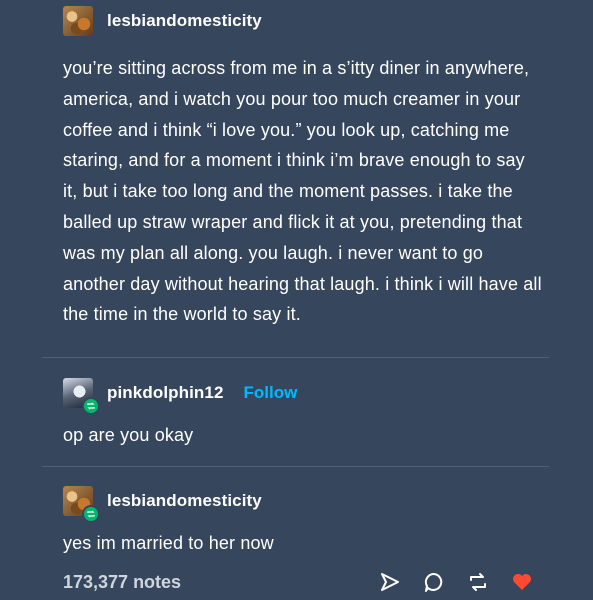 This screenshot has width=593, height=600. What do you see at coordinates (456, 582) in the screenshot?
I see `action-bar` at bounding box center [456, 582].